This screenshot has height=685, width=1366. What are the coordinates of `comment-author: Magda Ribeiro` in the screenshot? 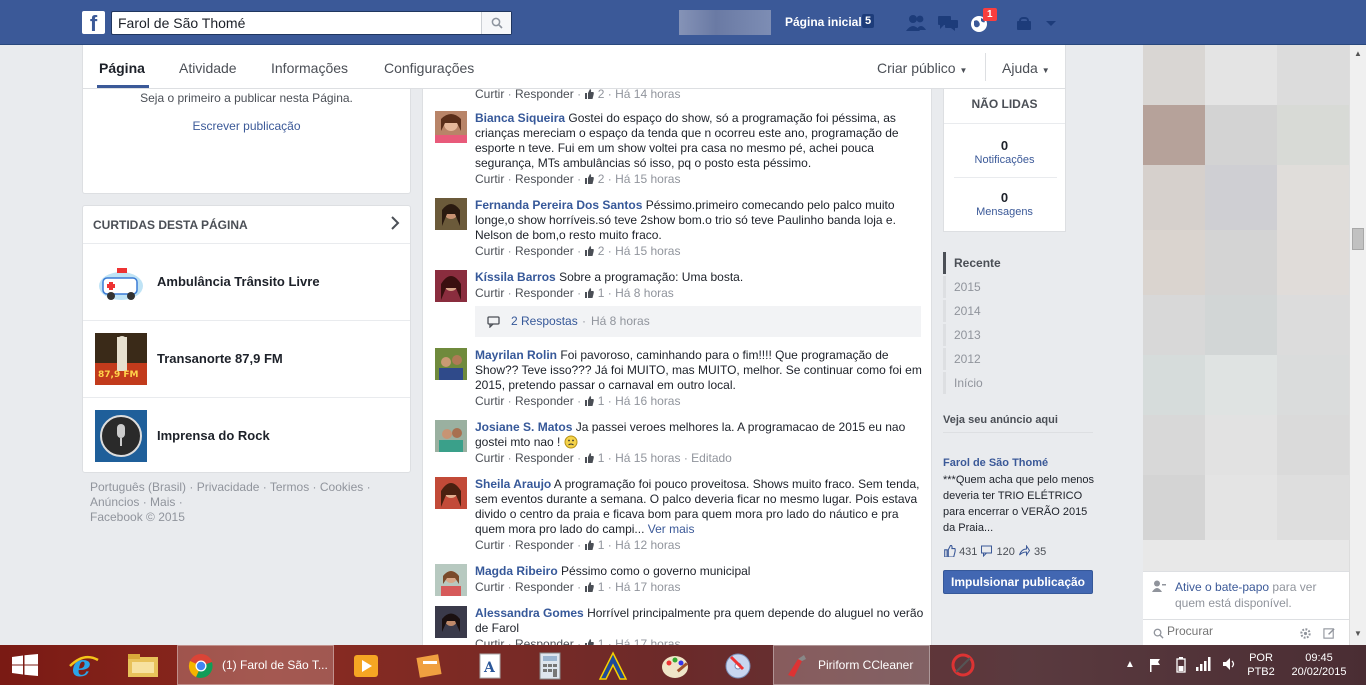 It's located at (516, 571).